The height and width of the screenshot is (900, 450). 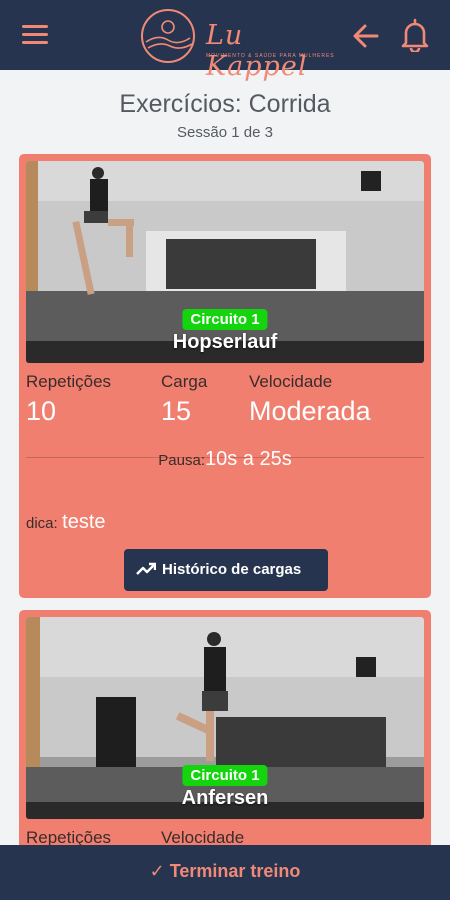 I want to click on speed-value: Moderada, so click(x=310, y=411).